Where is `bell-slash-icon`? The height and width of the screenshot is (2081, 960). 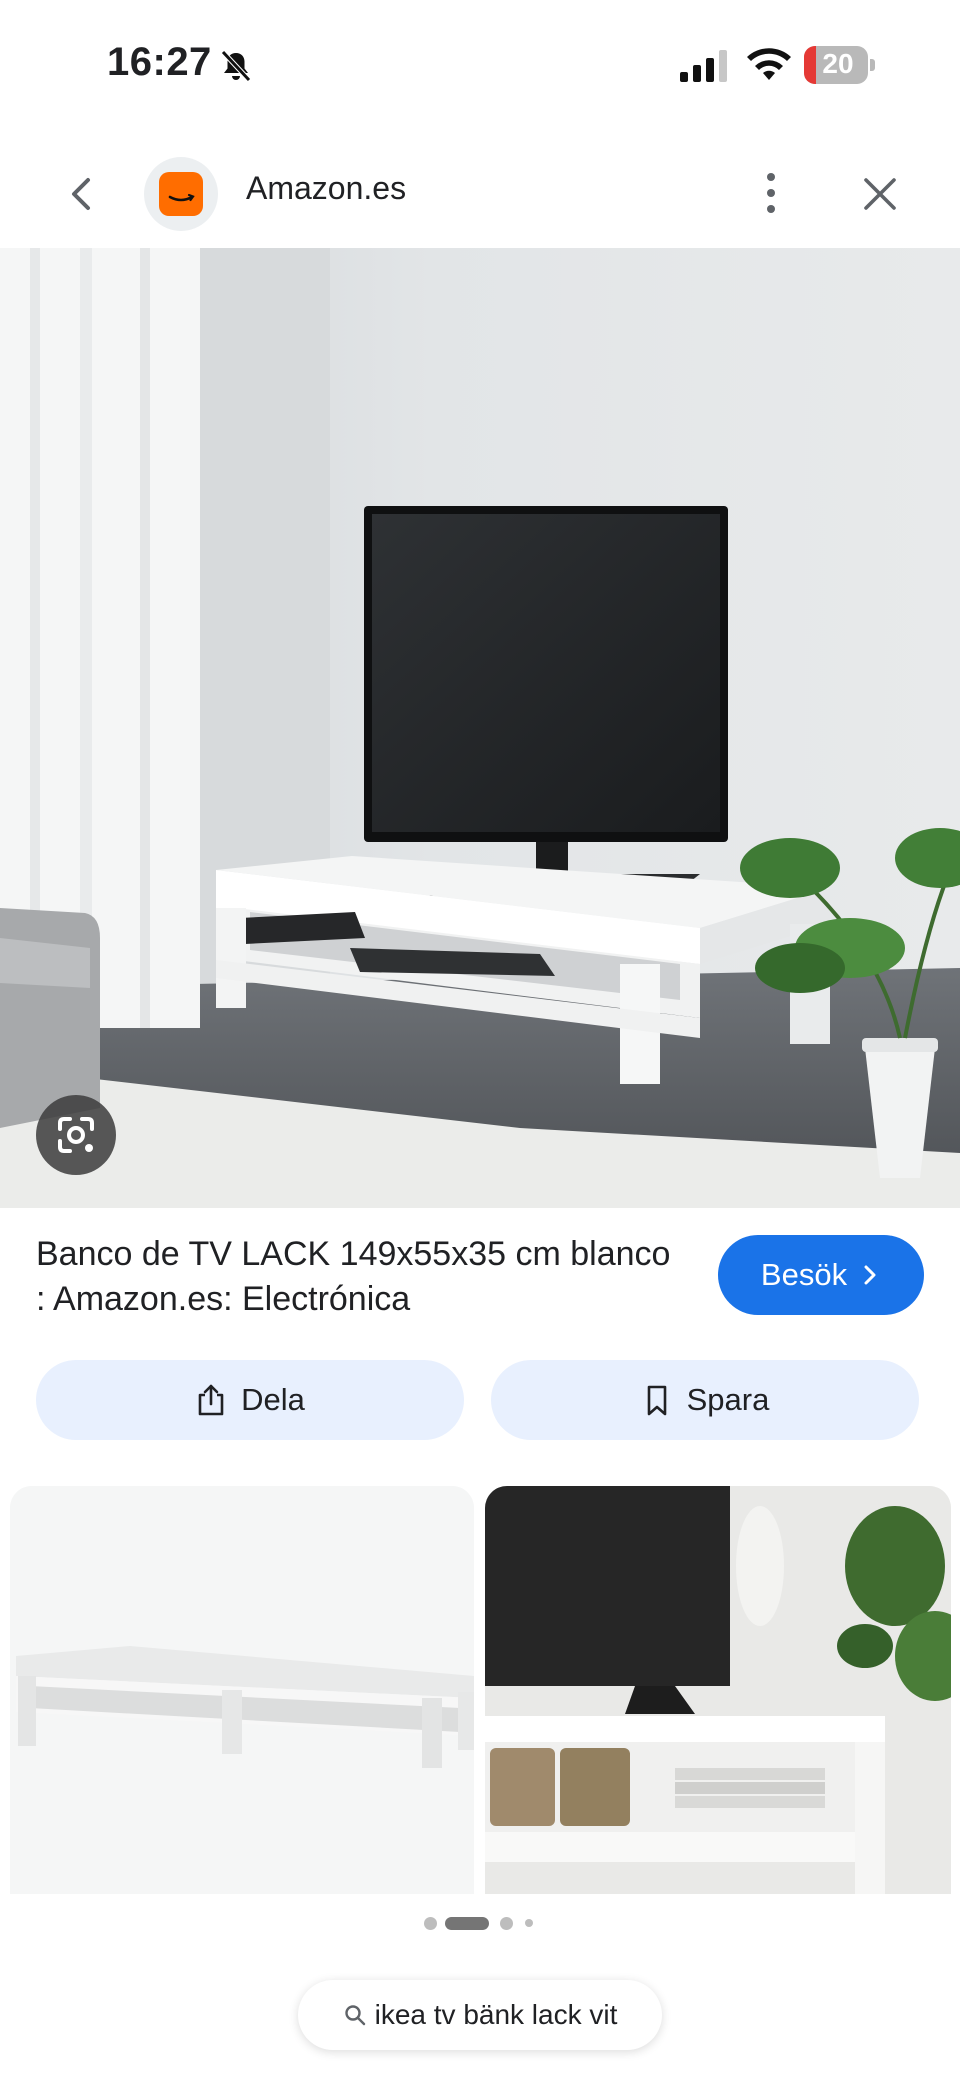 bell-slash-icon is located at coordinates (236, 66).